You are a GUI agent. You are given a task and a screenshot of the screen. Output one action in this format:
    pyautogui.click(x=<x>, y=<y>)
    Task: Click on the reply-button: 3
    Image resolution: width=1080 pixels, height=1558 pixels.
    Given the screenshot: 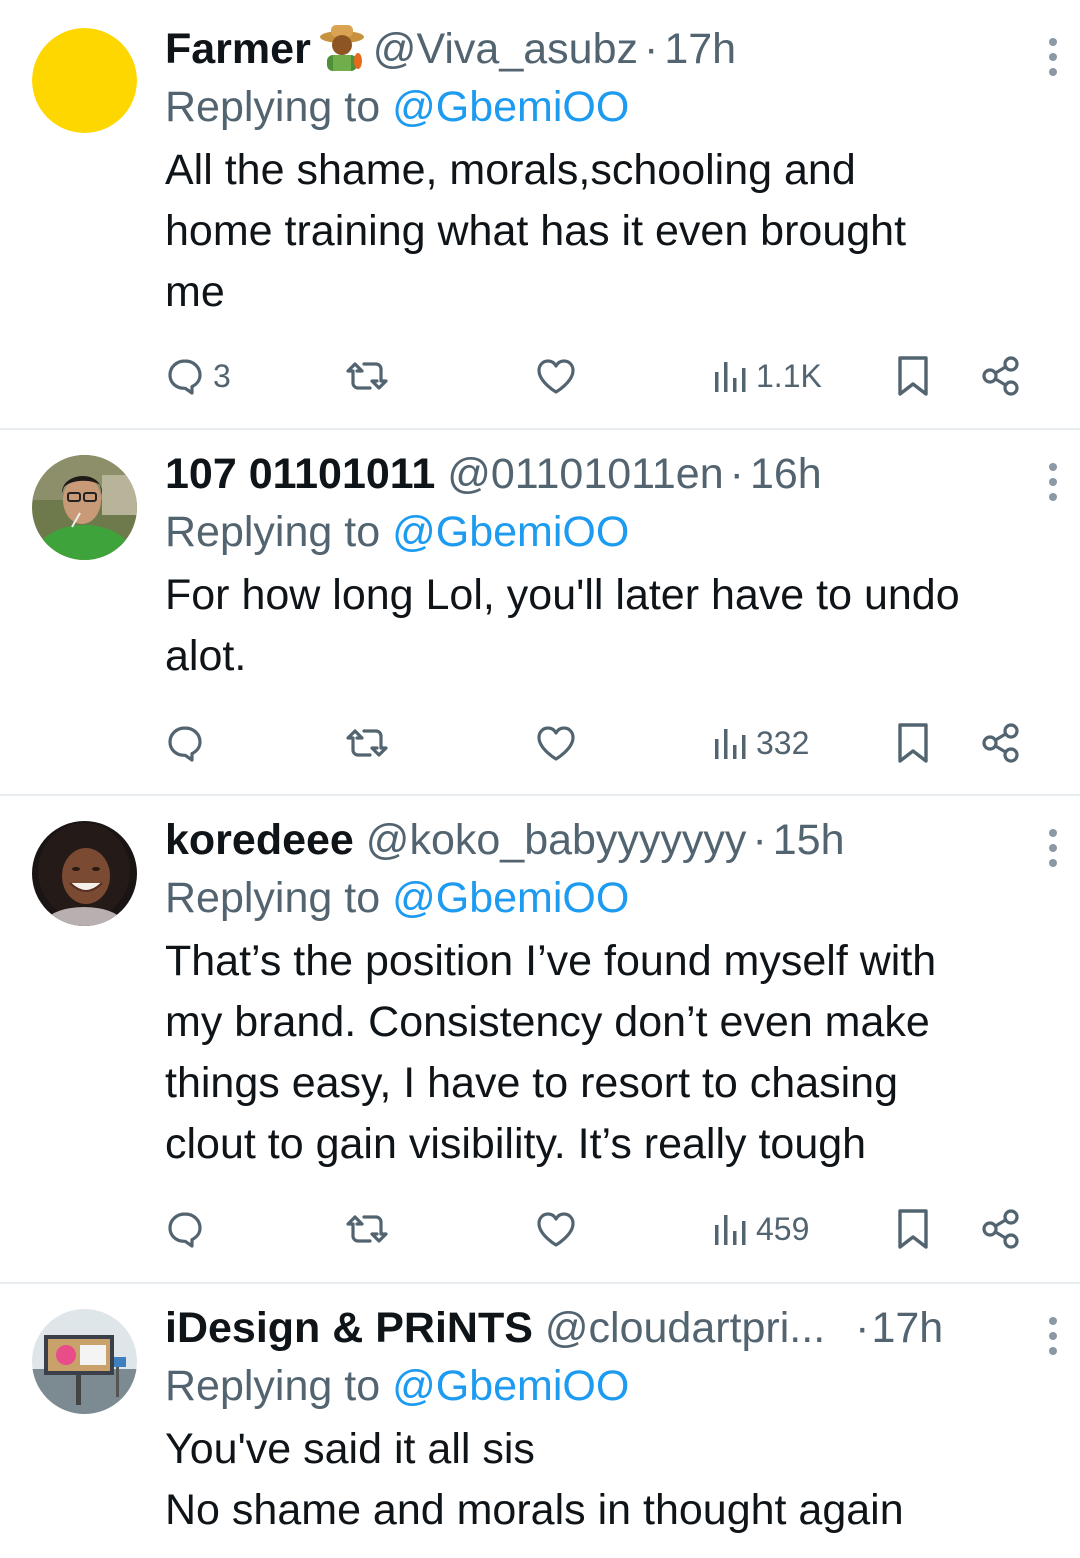 What is the action you would take?
    pyautogui.click(x=198, y=376)
    